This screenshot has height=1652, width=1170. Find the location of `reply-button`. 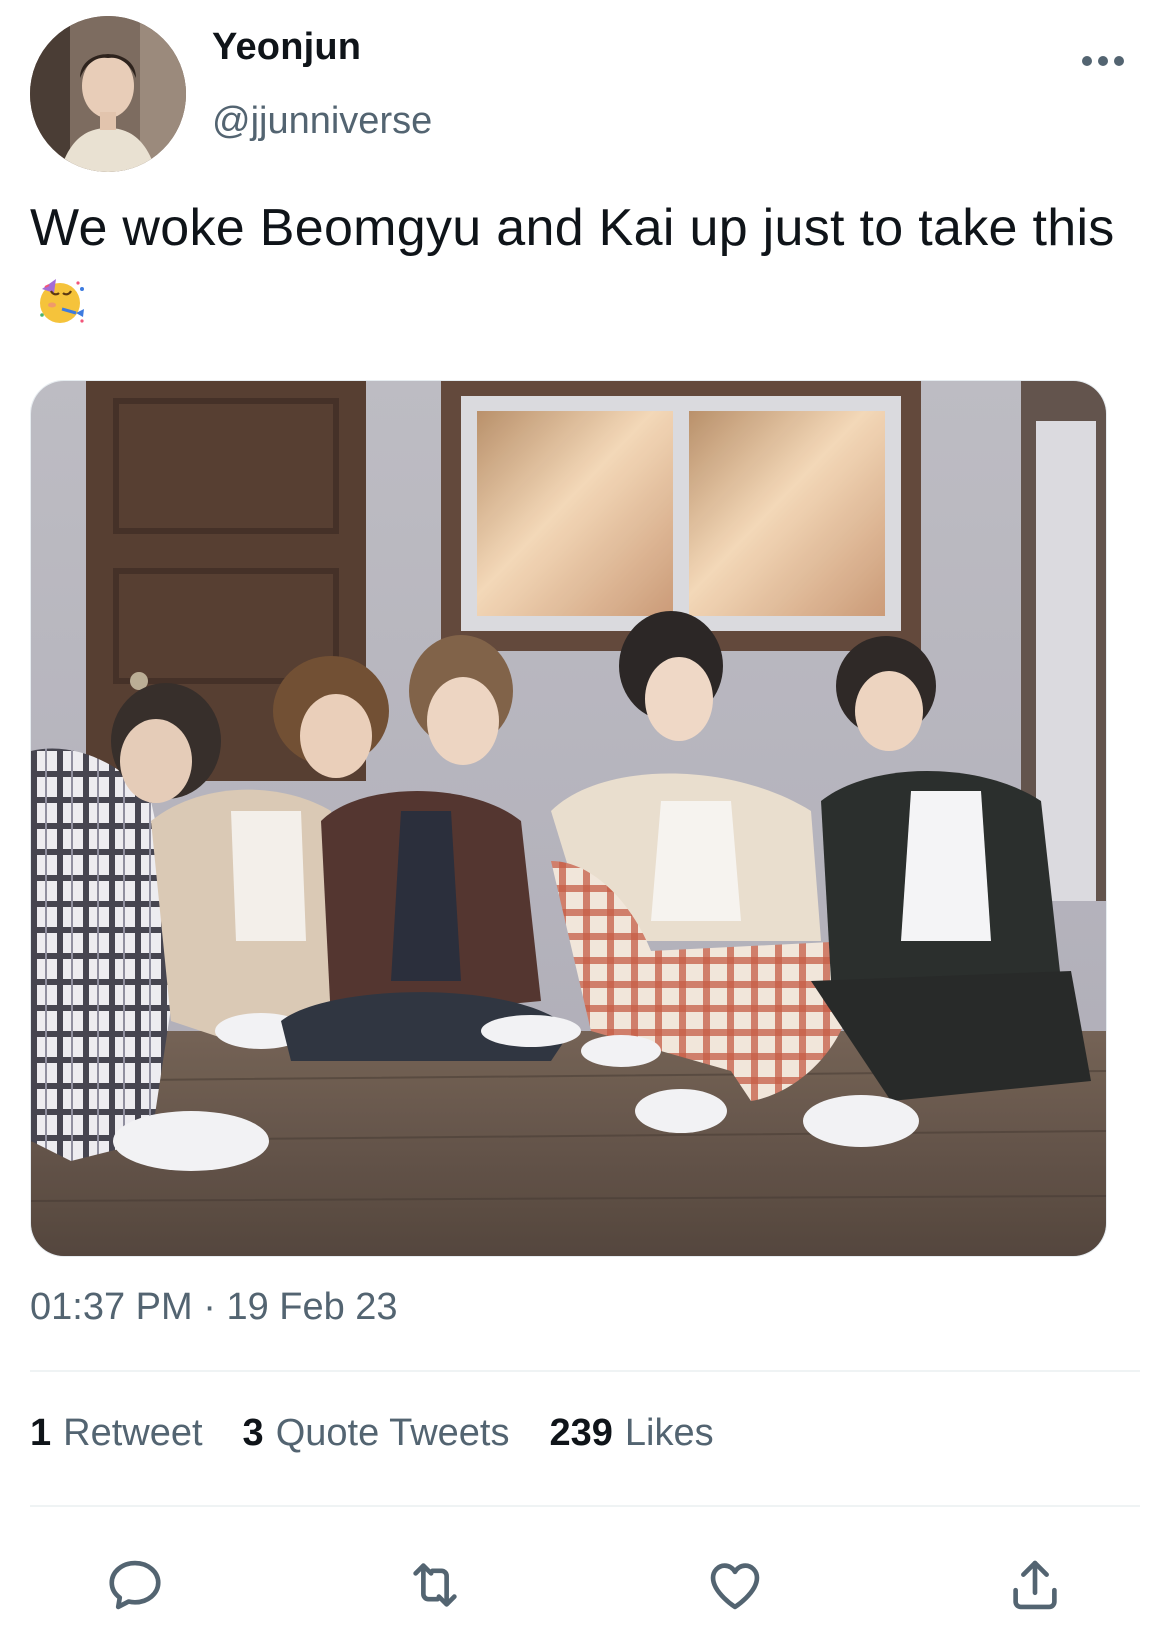

reply-button is located at coordinates (135, 1585).